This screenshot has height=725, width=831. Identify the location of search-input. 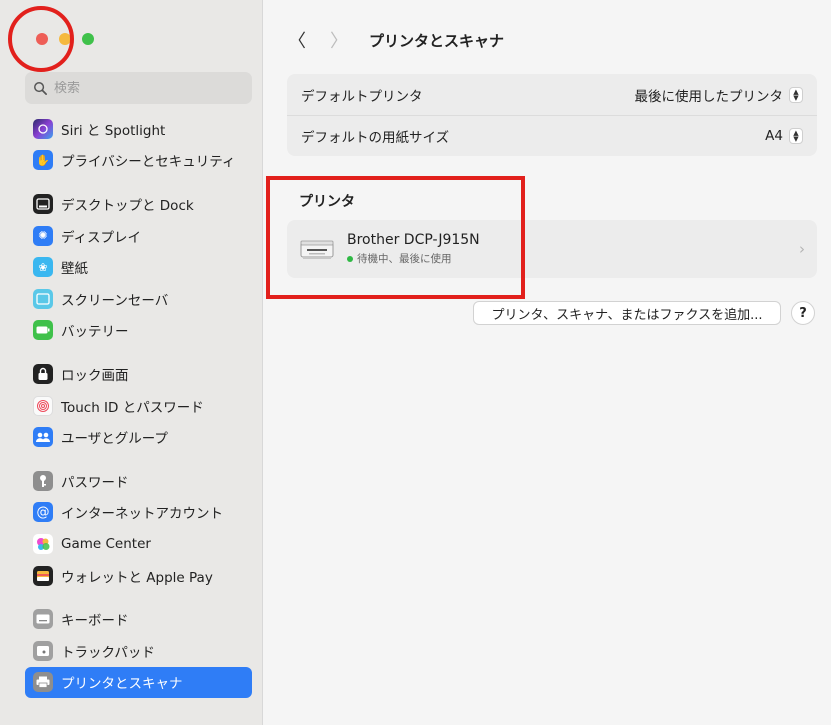
(144, 88).